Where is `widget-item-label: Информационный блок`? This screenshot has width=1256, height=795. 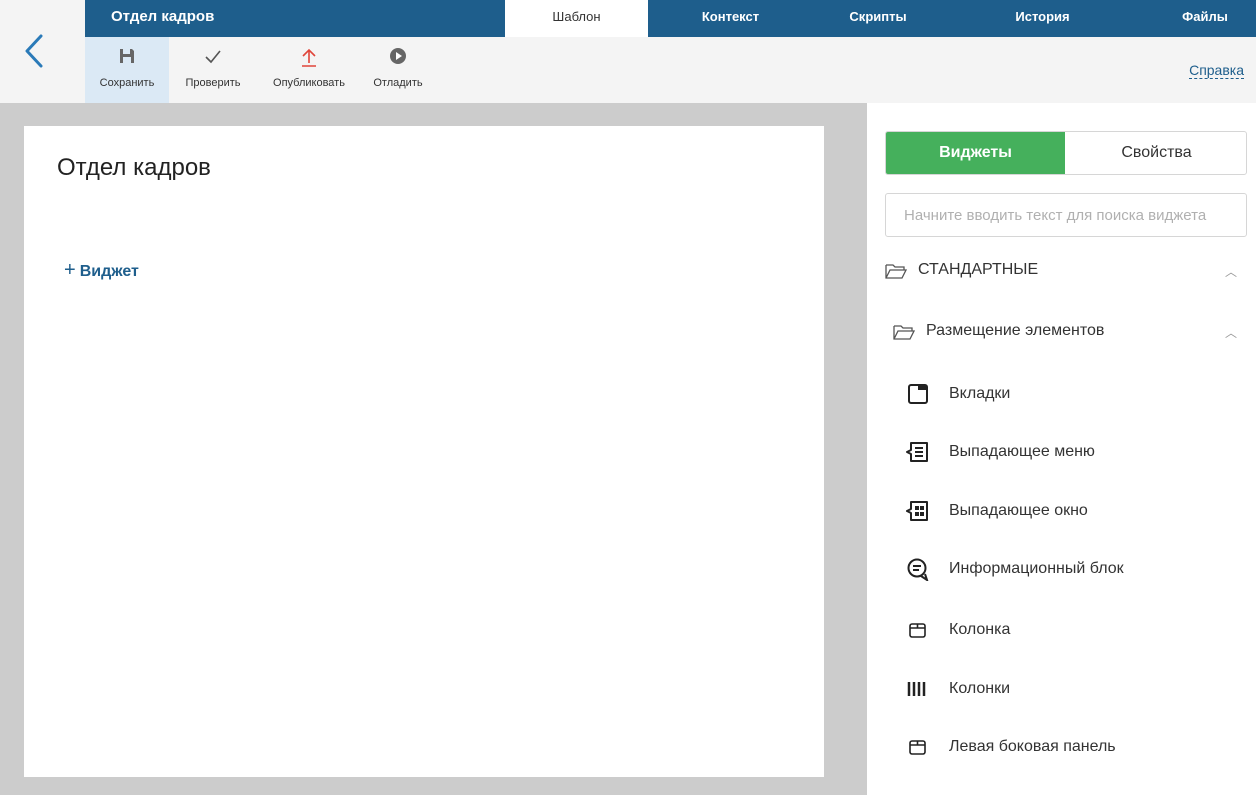
widget-item-label: Информационный блок is located at coordinates (1036, 568).